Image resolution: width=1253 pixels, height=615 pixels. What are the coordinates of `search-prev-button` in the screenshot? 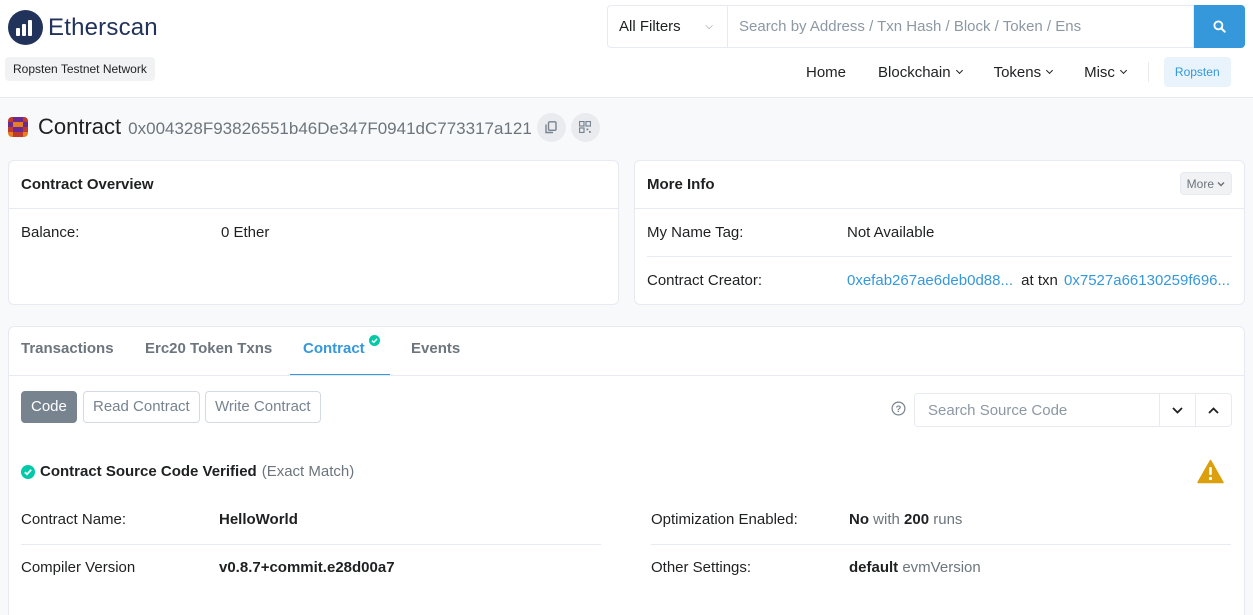 It's located at (1213, 410).